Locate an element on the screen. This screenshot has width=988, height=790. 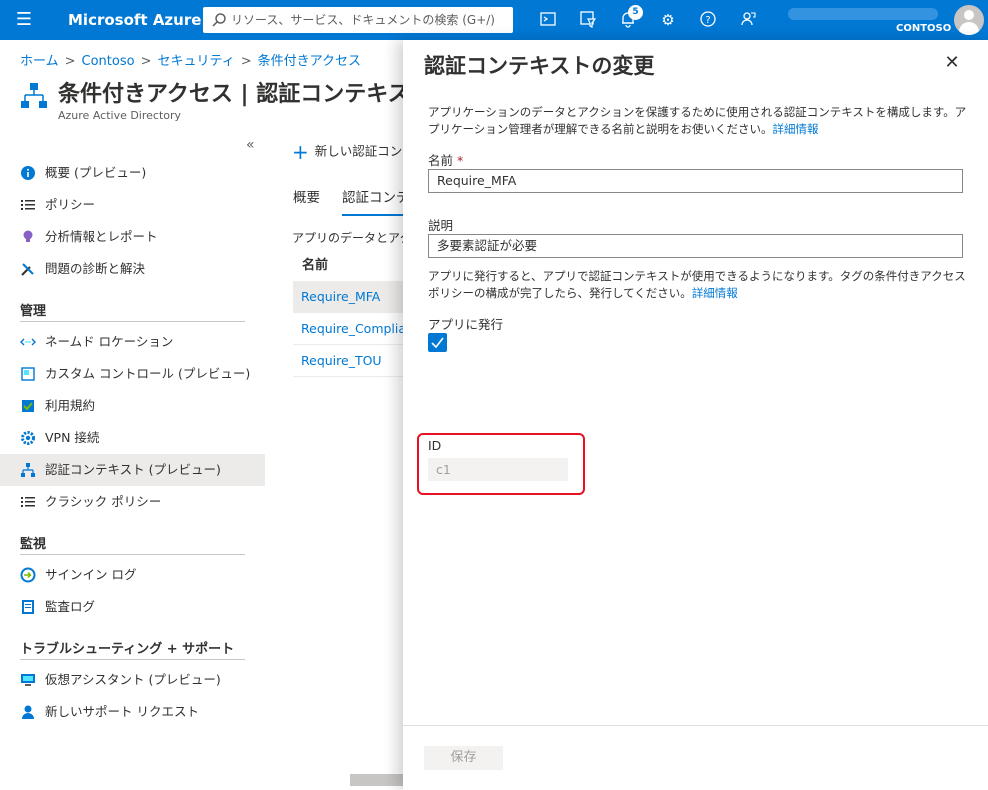
id-input: c1 is located at coordinates (498, 469).